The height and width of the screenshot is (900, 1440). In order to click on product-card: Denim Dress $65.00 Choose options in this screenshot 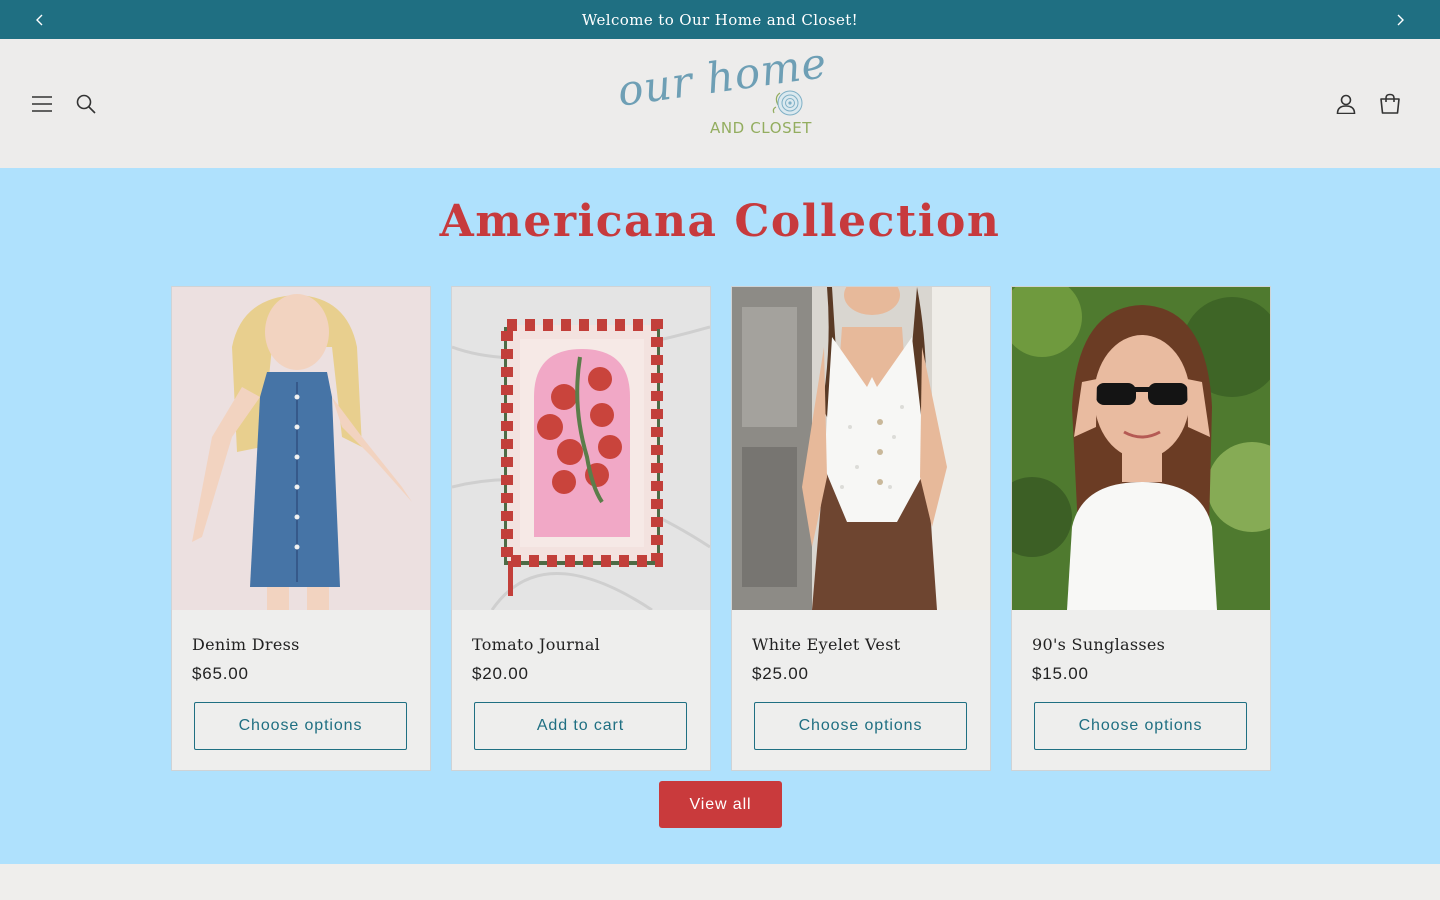, I will do `click(301, 528)`.